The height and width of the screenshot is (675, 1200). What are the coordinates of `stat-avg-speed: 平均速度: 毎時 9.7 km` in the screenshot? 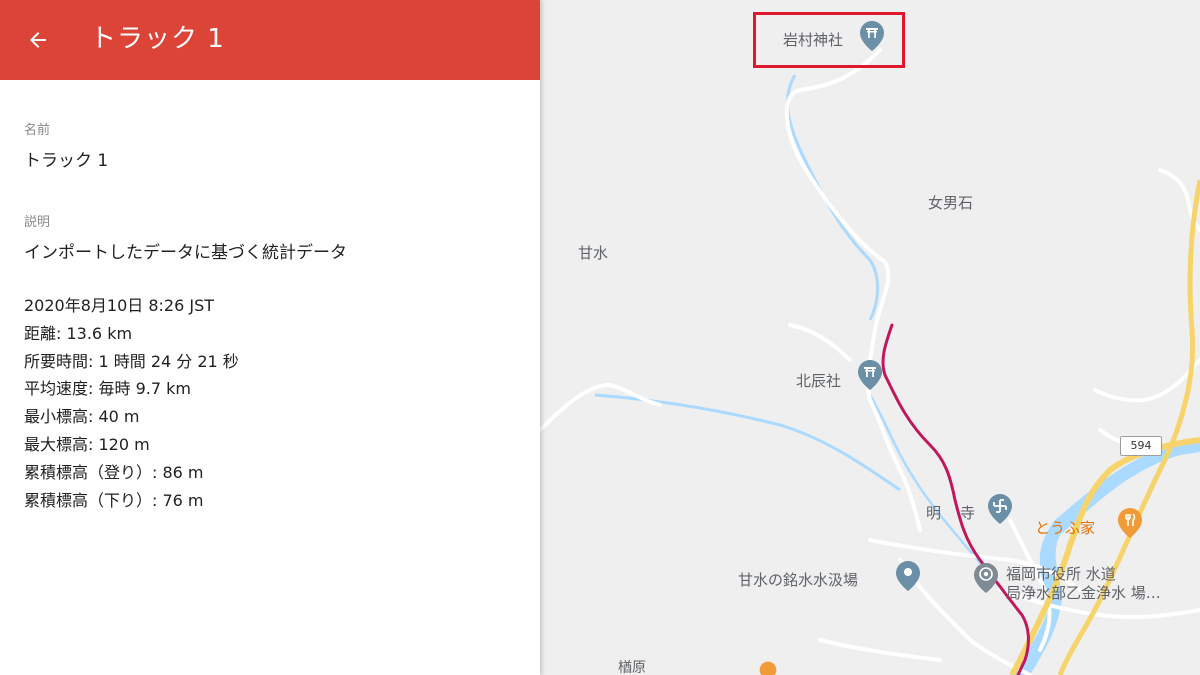 It's located at (107, 389).